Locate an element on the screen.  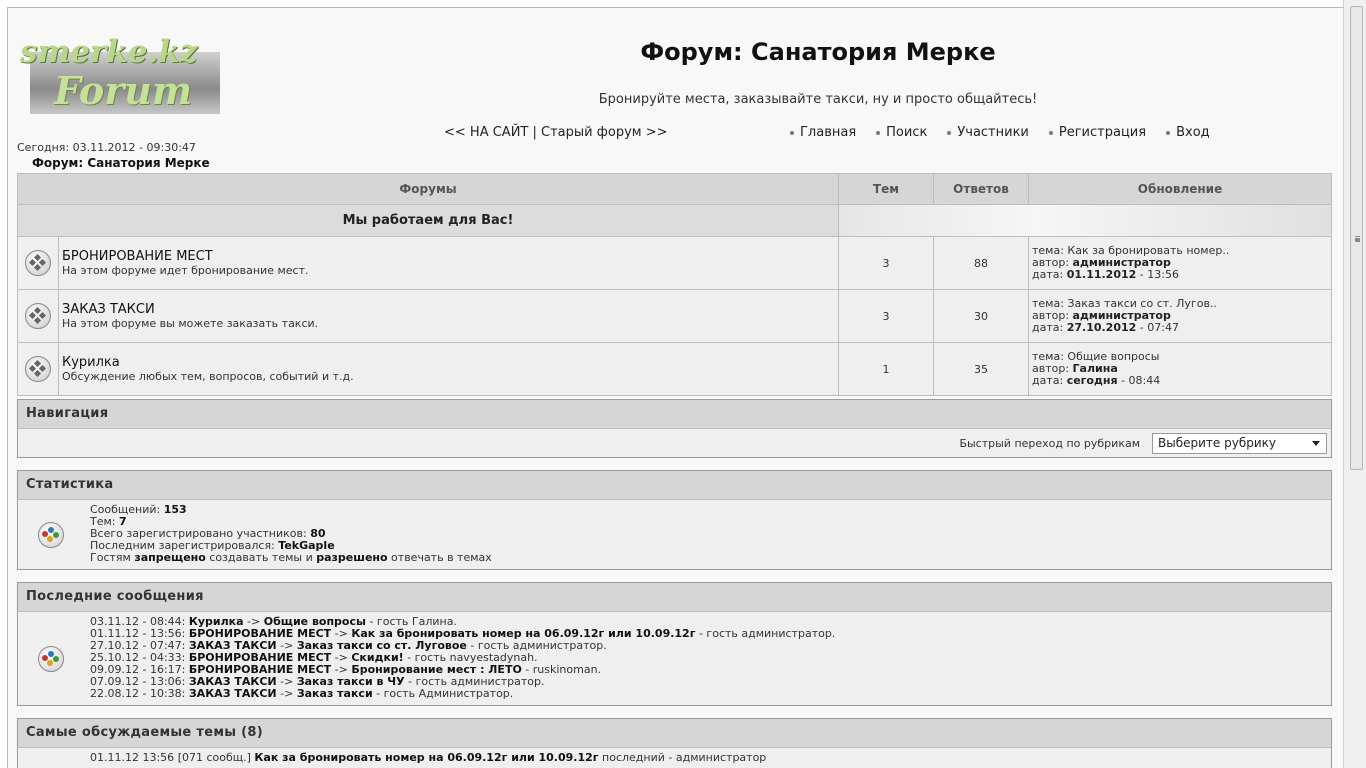
top-navigation: Главная Поиск Участники Регистрация Вход is located at coordinates (1000, 132).